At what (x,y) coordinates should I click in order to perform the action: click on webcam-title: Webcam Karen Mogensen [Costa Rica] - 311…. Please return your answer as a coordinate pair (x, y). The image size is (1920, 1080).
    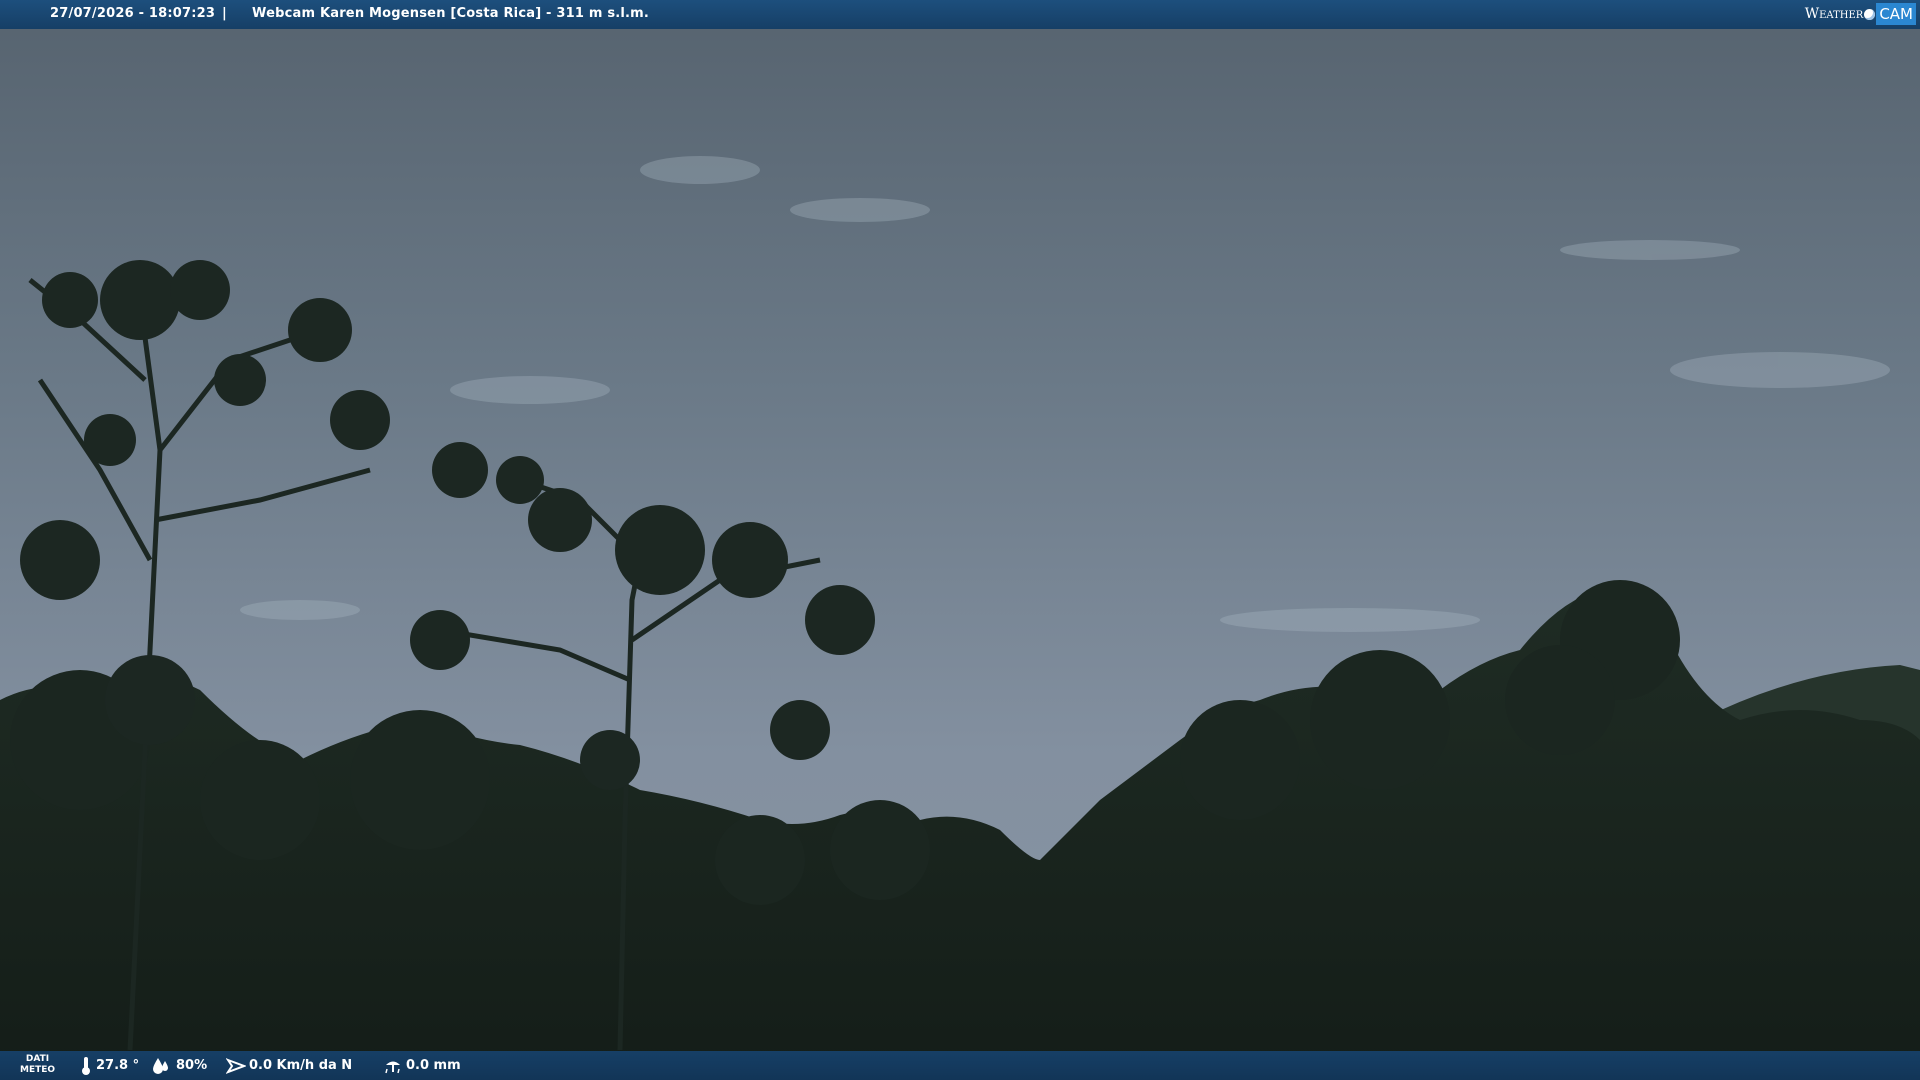
    Looking at the image, I should click on (451, 13).